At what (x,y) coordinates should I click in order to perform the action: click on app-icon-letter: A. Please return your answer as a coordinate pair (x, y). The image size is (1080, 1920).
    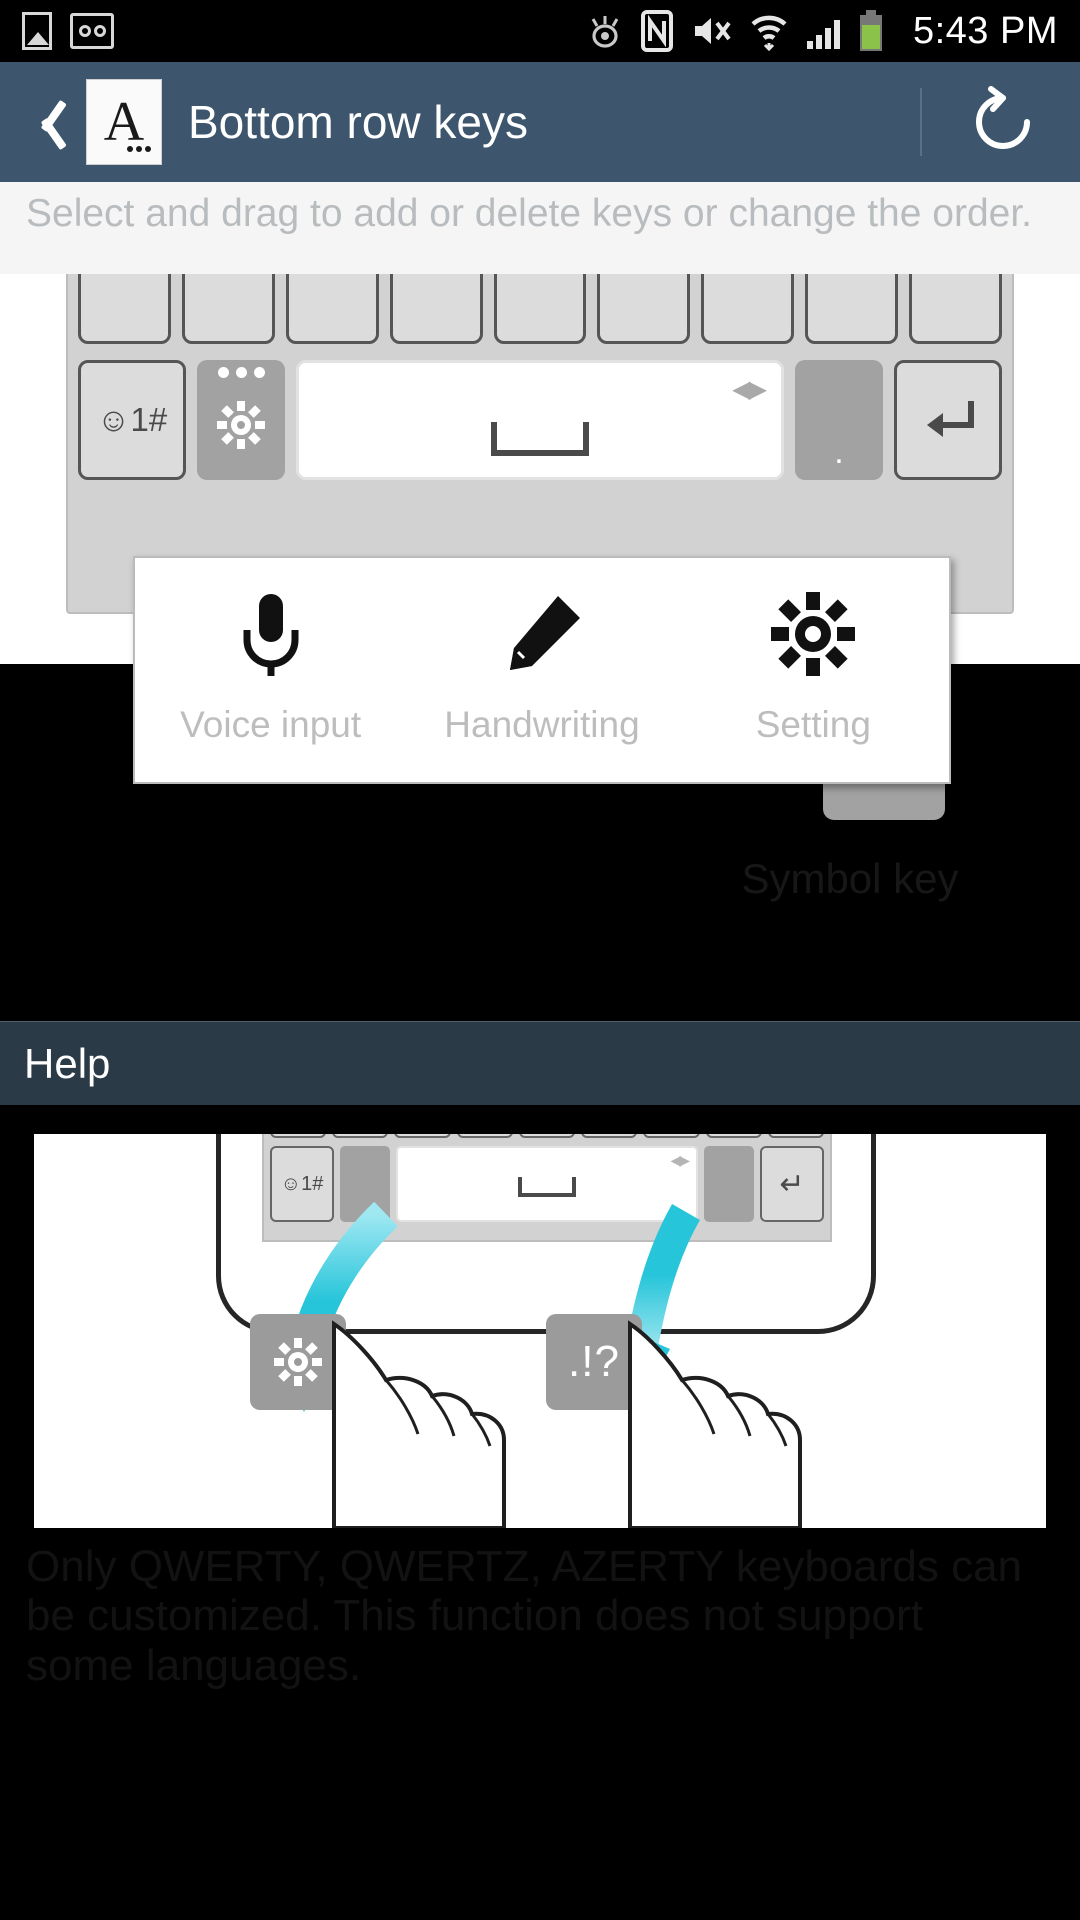
    Looking at the image, I should click on (124, 122).